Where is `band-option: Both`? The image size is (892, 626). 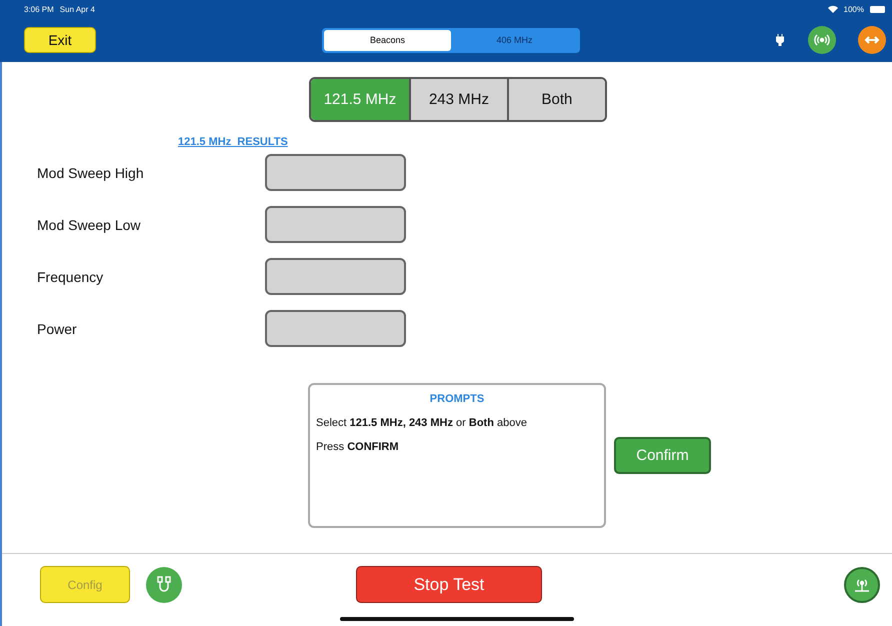 band-option: Both is located at coordinates (555, 99).